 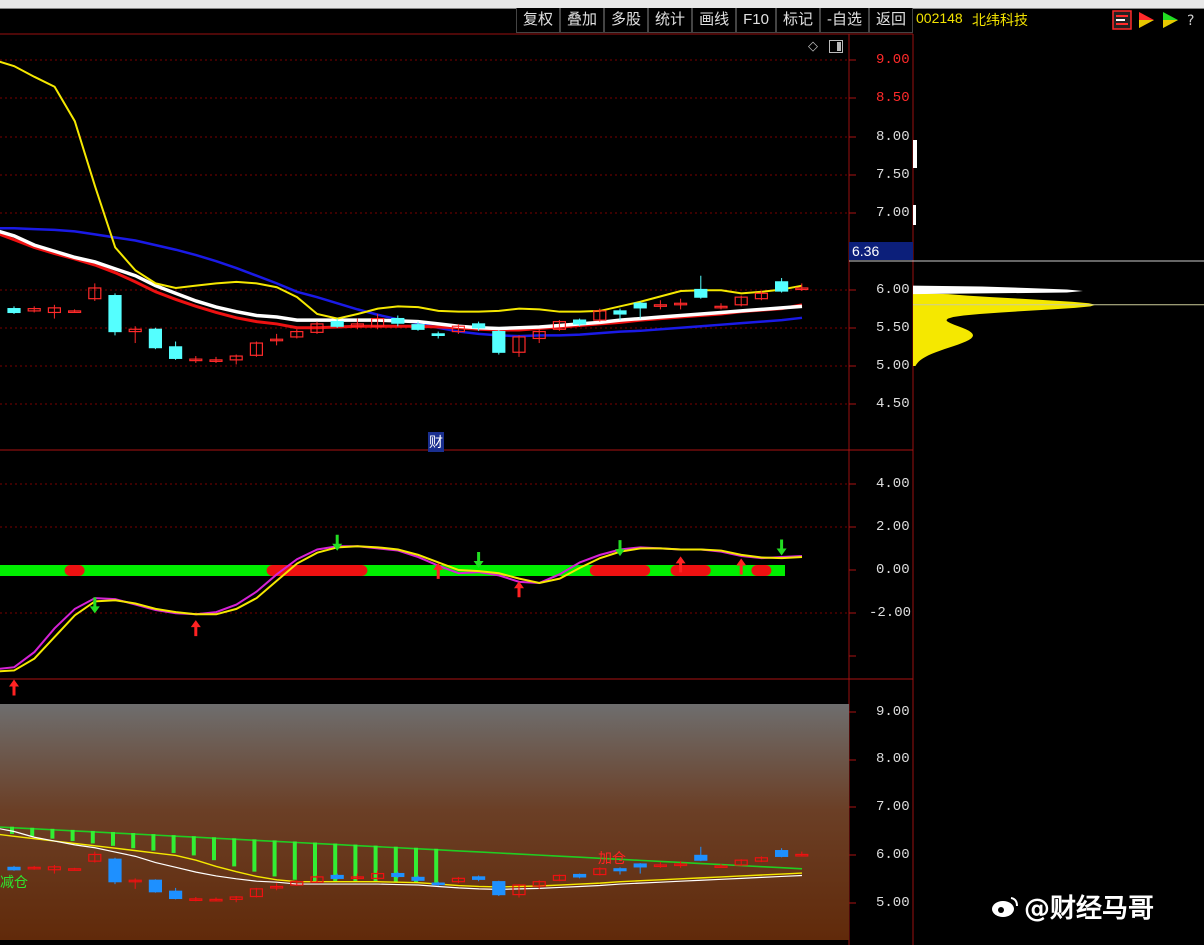 What do you see at coordinates (781, 547) in the screenshot?
I see `down-arrow-icon` at bounding box center [781, 547].